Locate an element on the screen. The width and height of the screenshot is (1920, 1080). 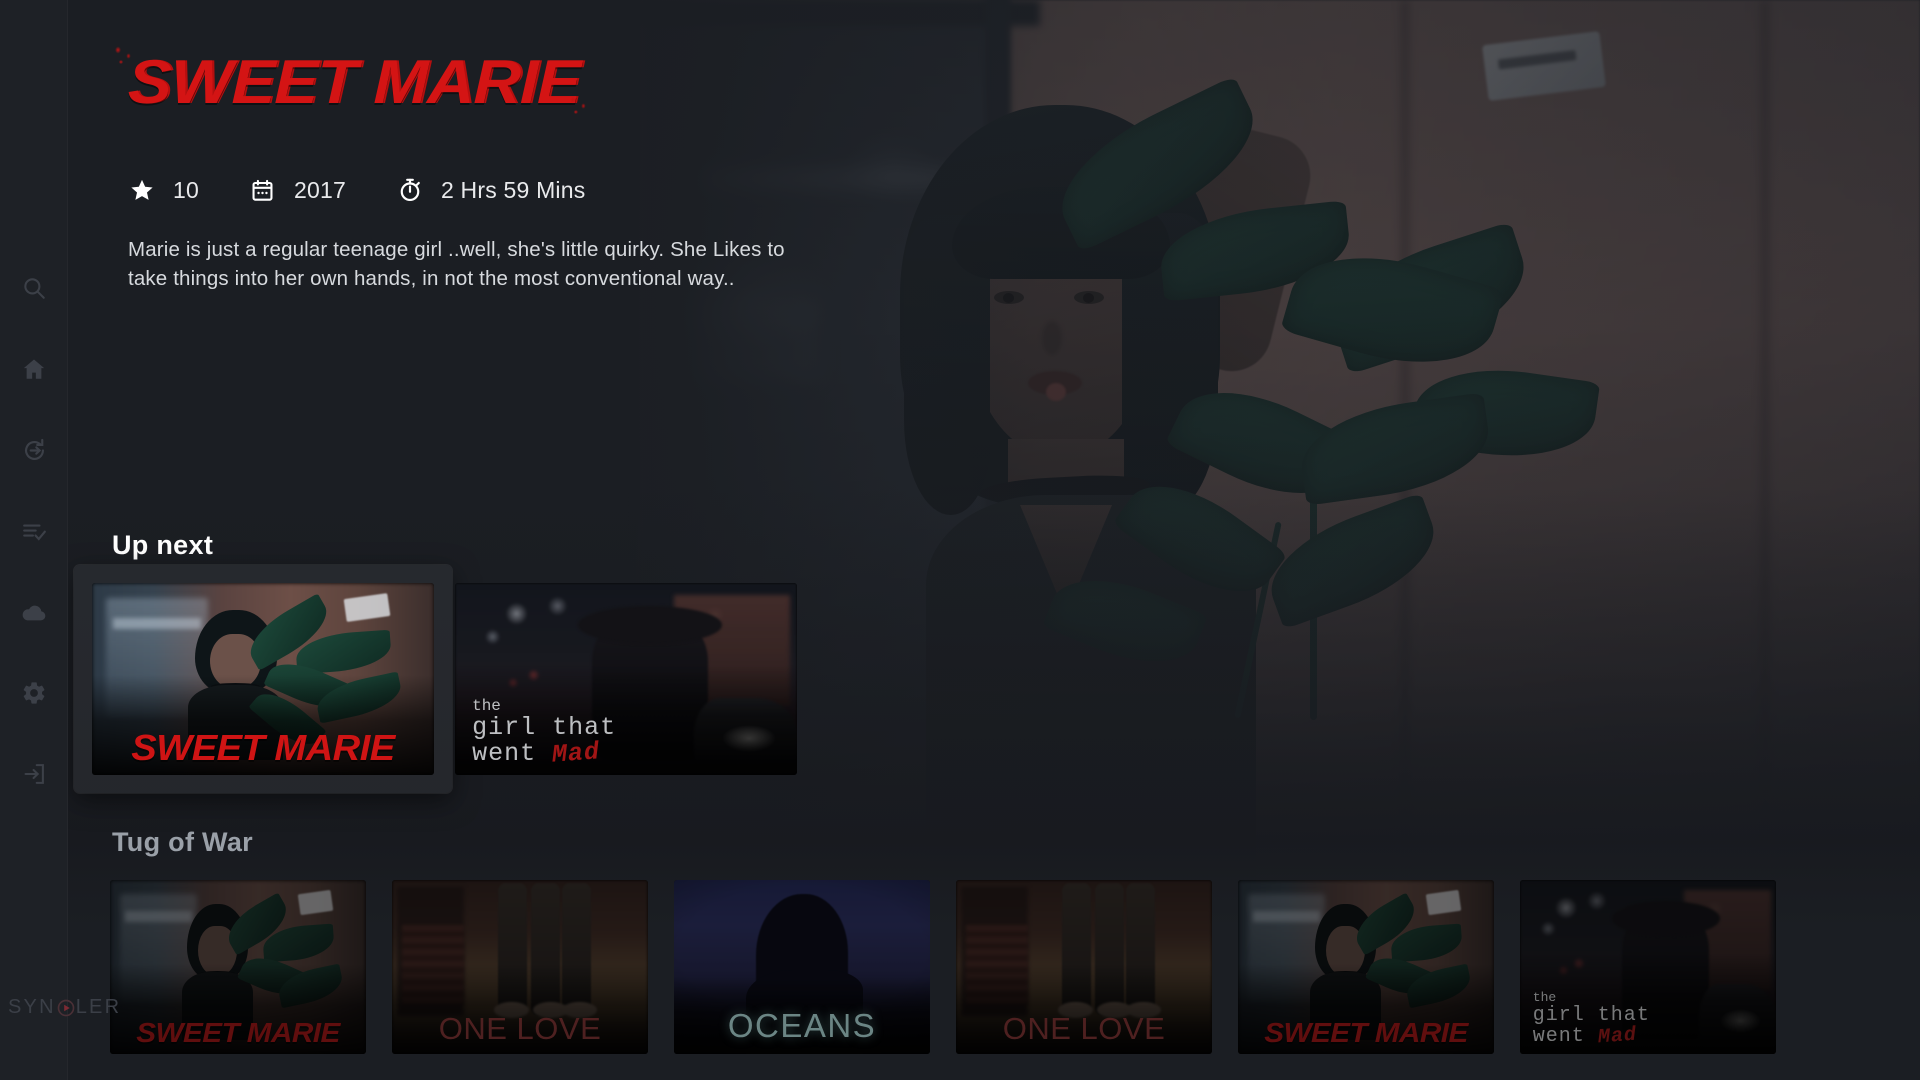
sidebar: SYN LER is located at coordinates (59, 540).